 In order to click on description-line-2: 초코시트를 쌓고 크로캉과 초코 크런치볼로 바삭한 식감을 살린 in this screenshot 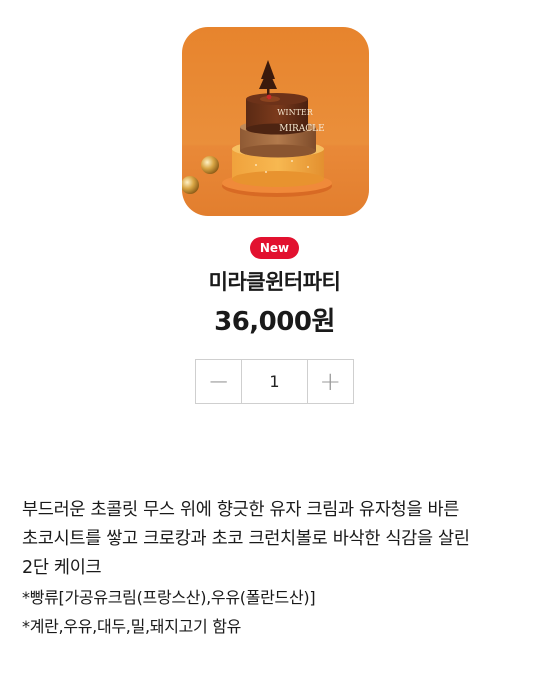, I will do `click(246, 539)`.